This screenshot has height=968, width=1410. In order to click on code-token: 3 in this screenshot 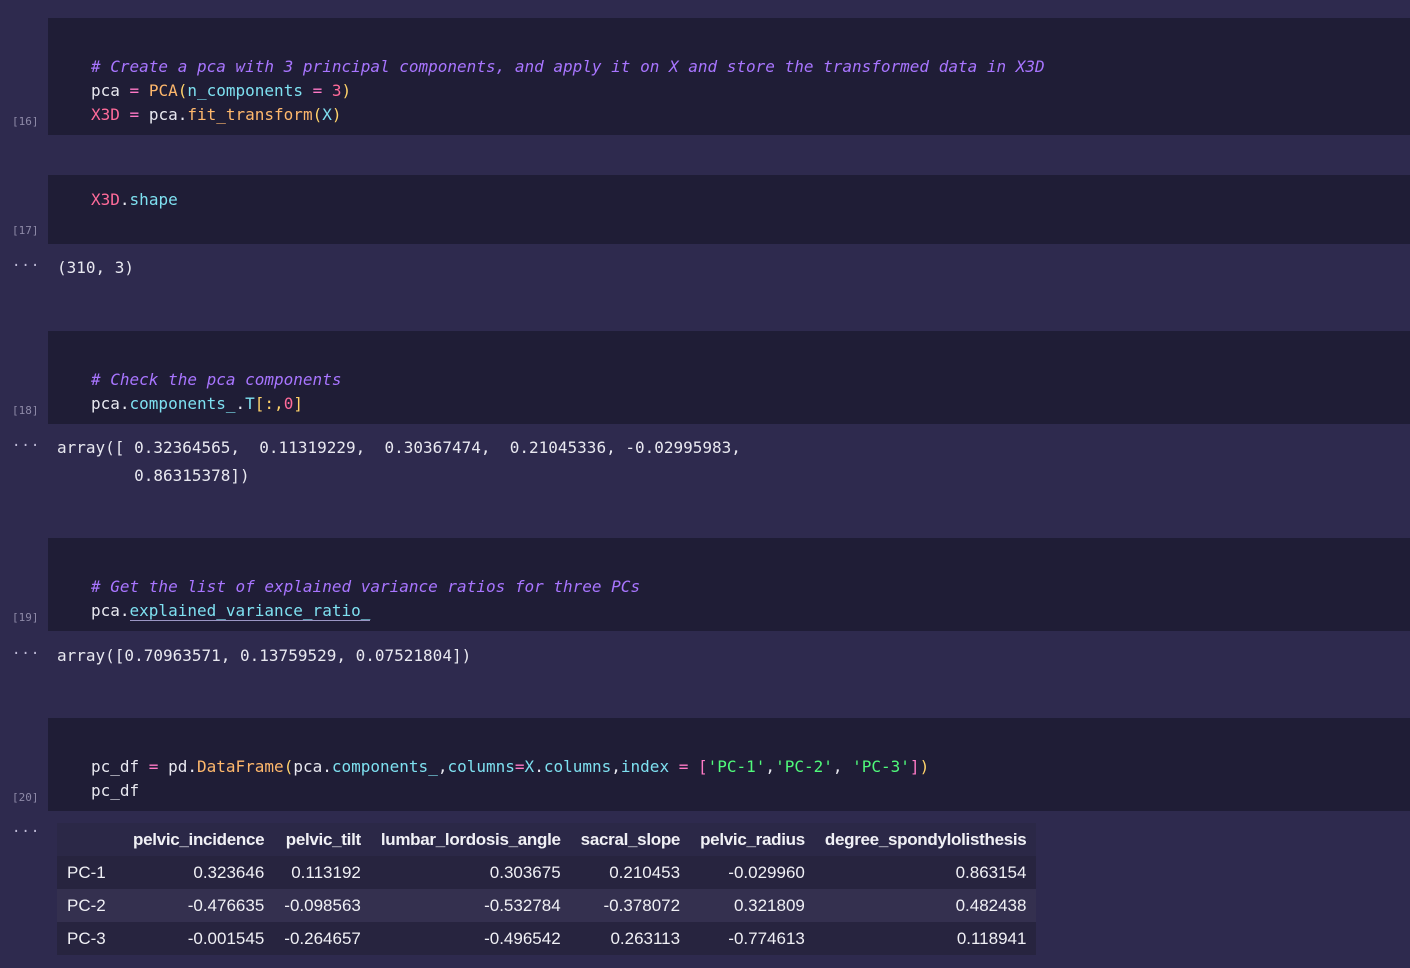, I will do `click(336, 90)`.